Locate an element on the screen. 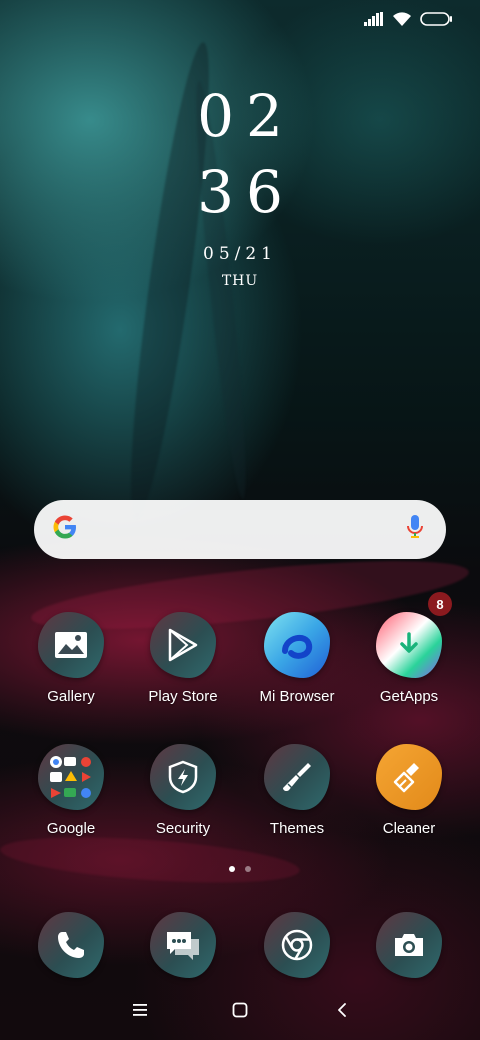 The width and height of the screenshot is (480, 1040). app-label: Security is located at coordinates (183, 828).